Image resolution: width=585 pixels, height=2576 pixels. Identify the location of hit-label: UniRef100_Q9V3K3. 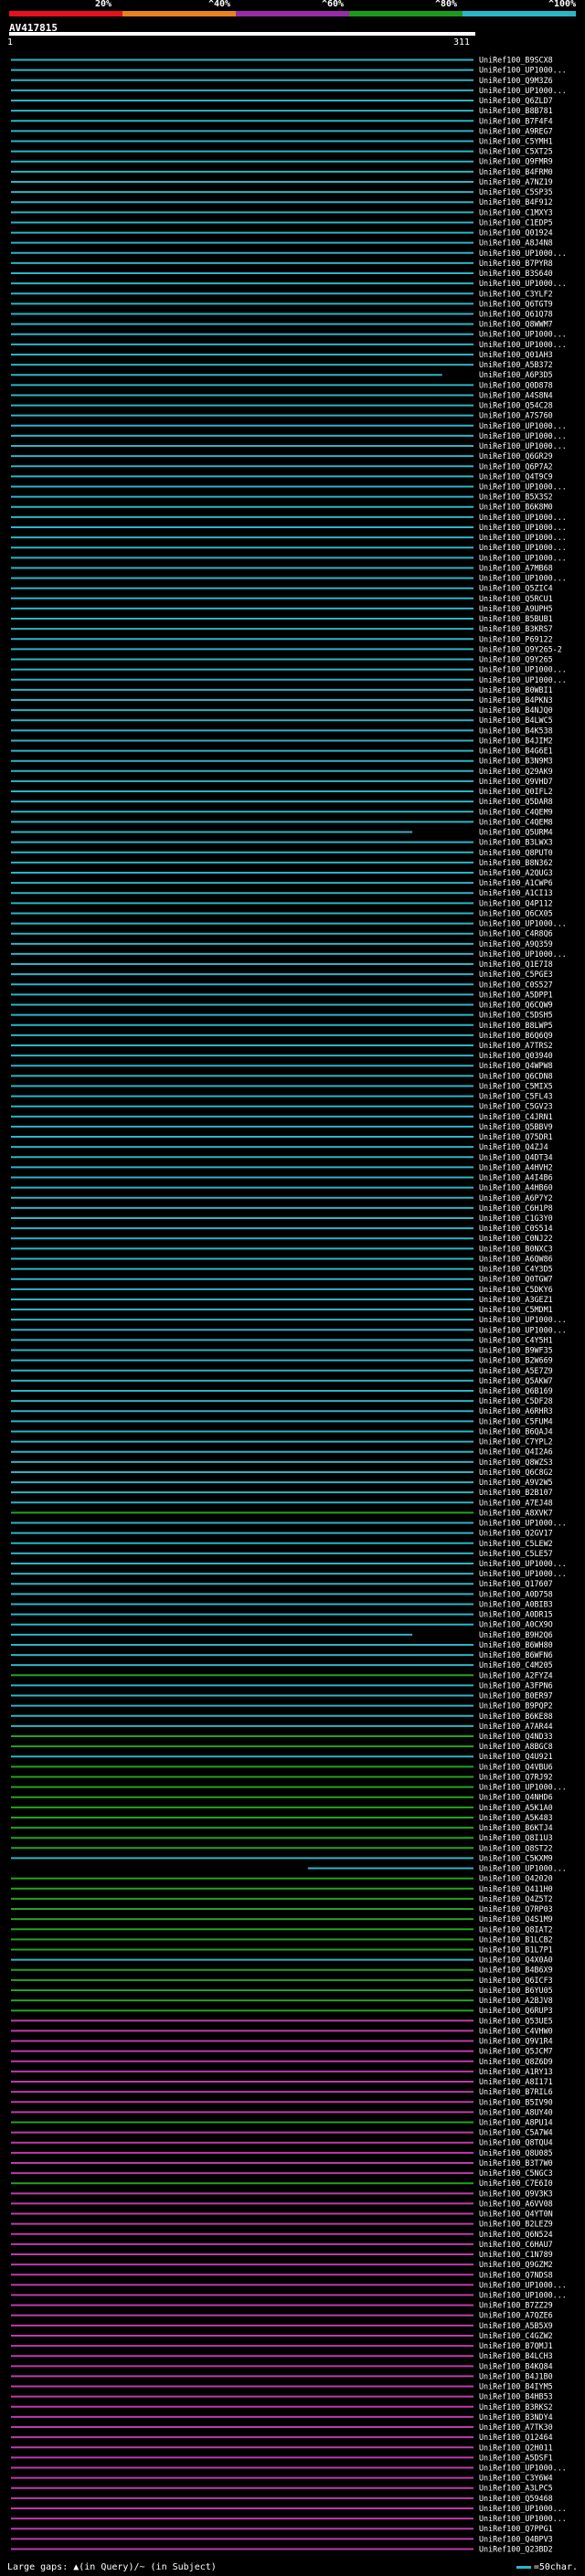
(516, 2193).